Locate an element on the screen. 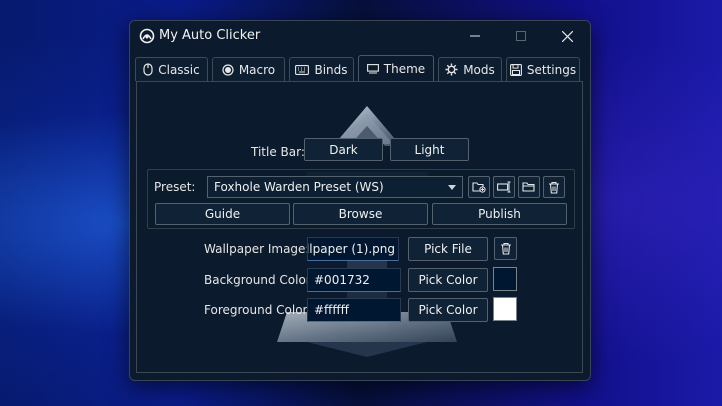 Image resolution: width=722 pixels, height=406 pixels. browse-button: Browse is located at coordinates (360, 214).